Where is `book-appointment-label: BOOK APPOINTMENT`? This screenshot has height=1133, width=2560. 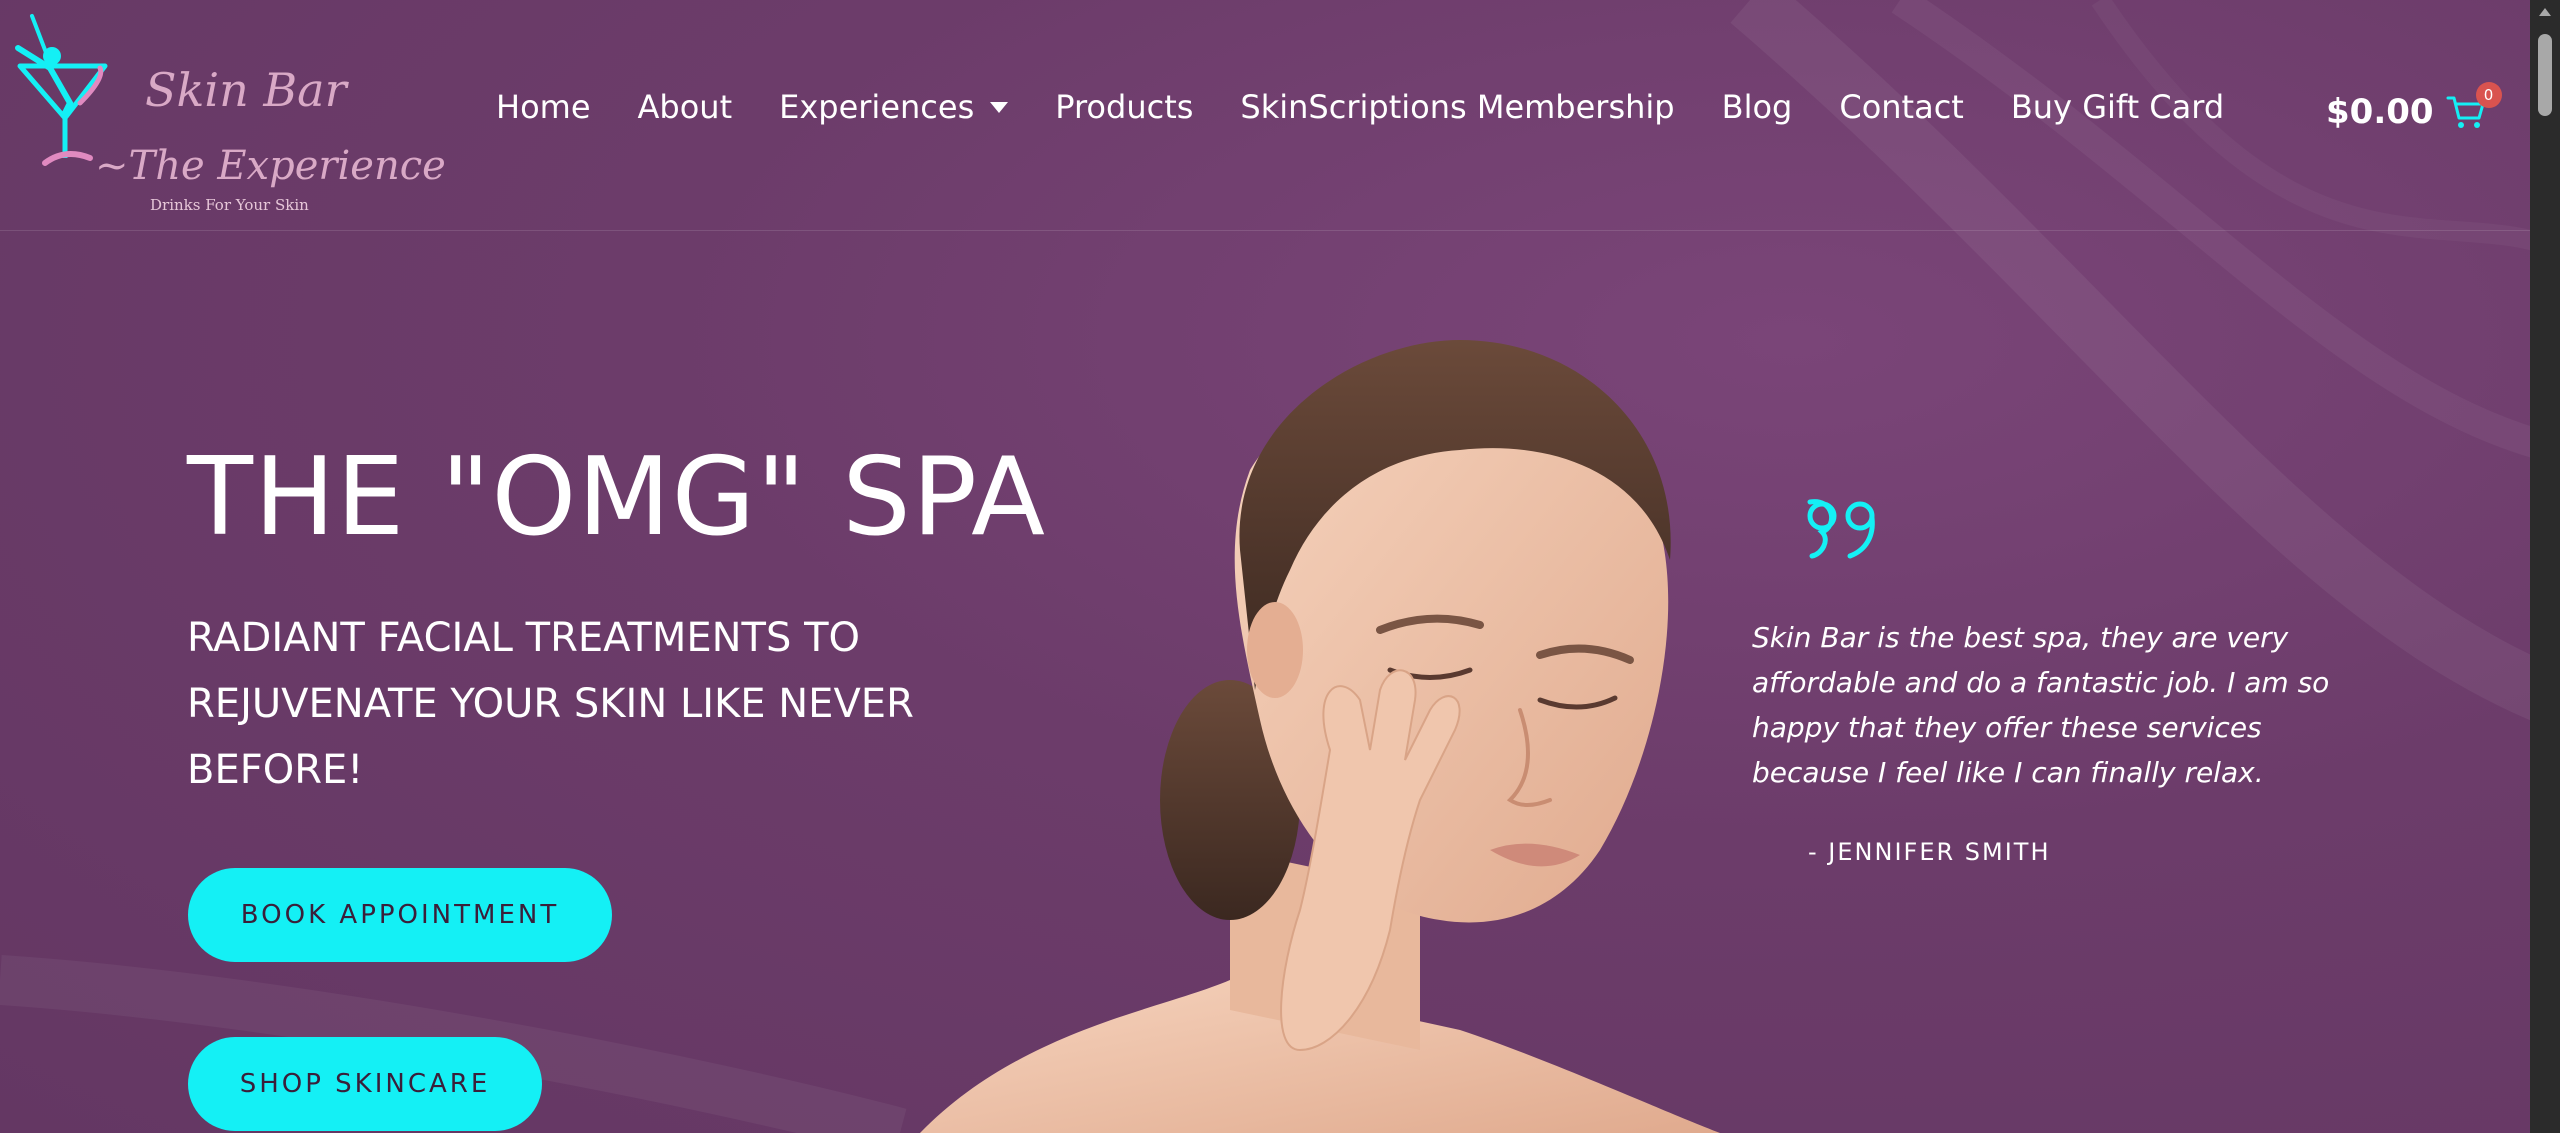 book-appointment-label: BOOK APPOINTMENT is located at coordinates (400, 915).